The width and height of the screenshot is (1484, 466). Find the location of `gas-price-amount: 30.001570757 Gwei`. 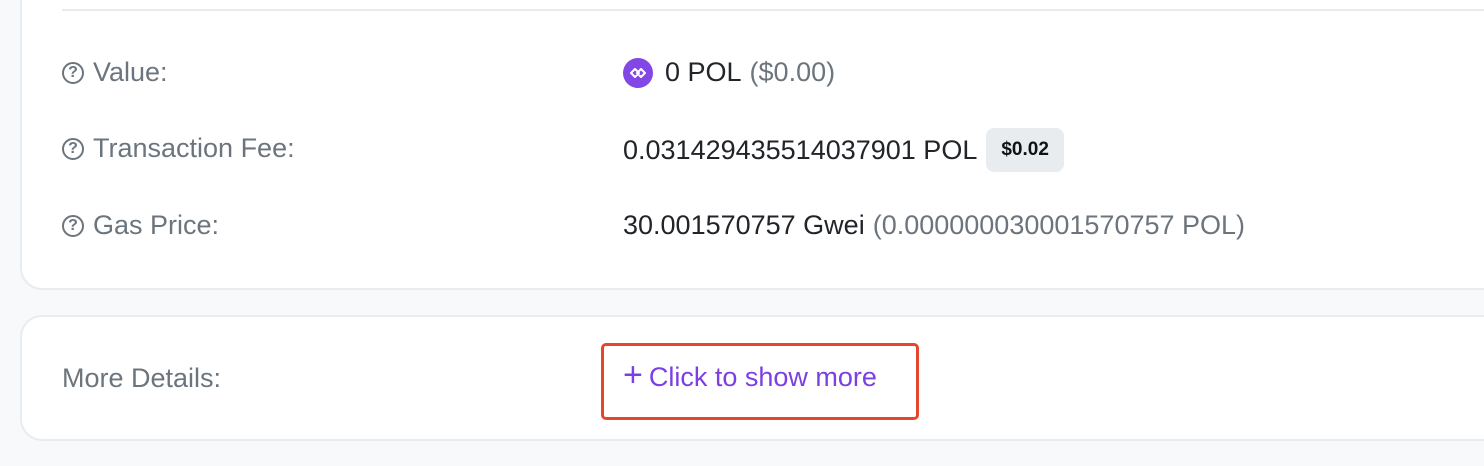

gas-price-amount: 30.001570757 Gwei is located at coordinates (744, 225).